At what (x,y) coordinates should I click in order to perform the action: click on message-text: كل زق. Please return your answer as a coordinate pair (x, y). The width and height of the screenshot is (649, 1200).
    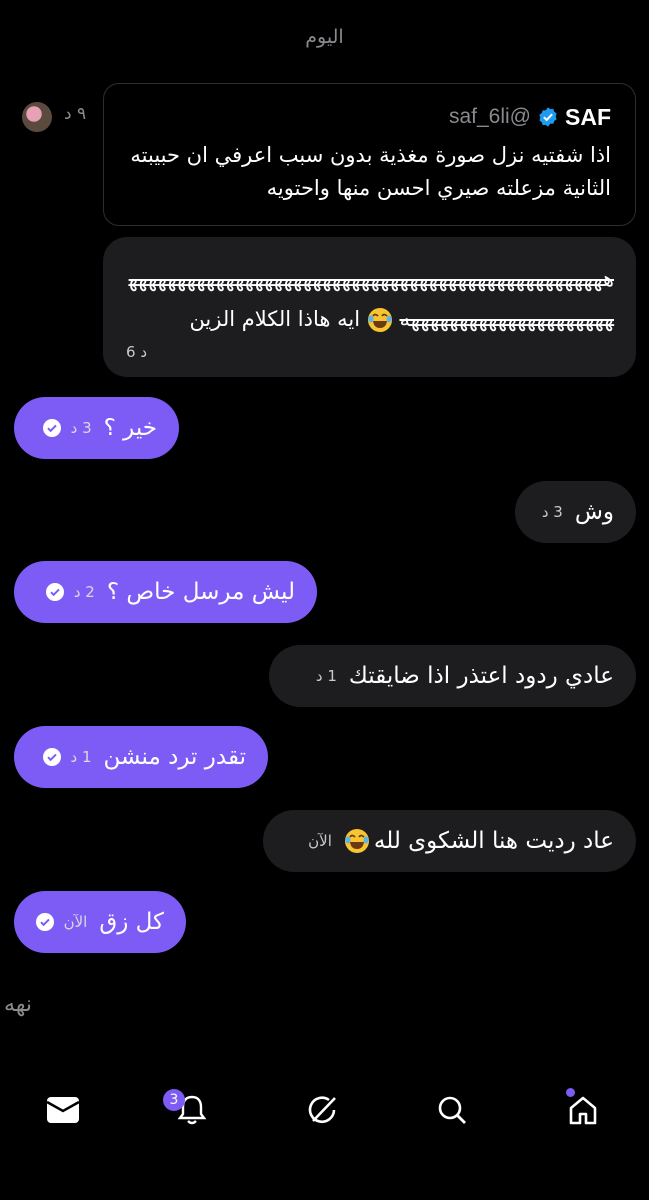
    Looking at the image, I should click on (131, 922).